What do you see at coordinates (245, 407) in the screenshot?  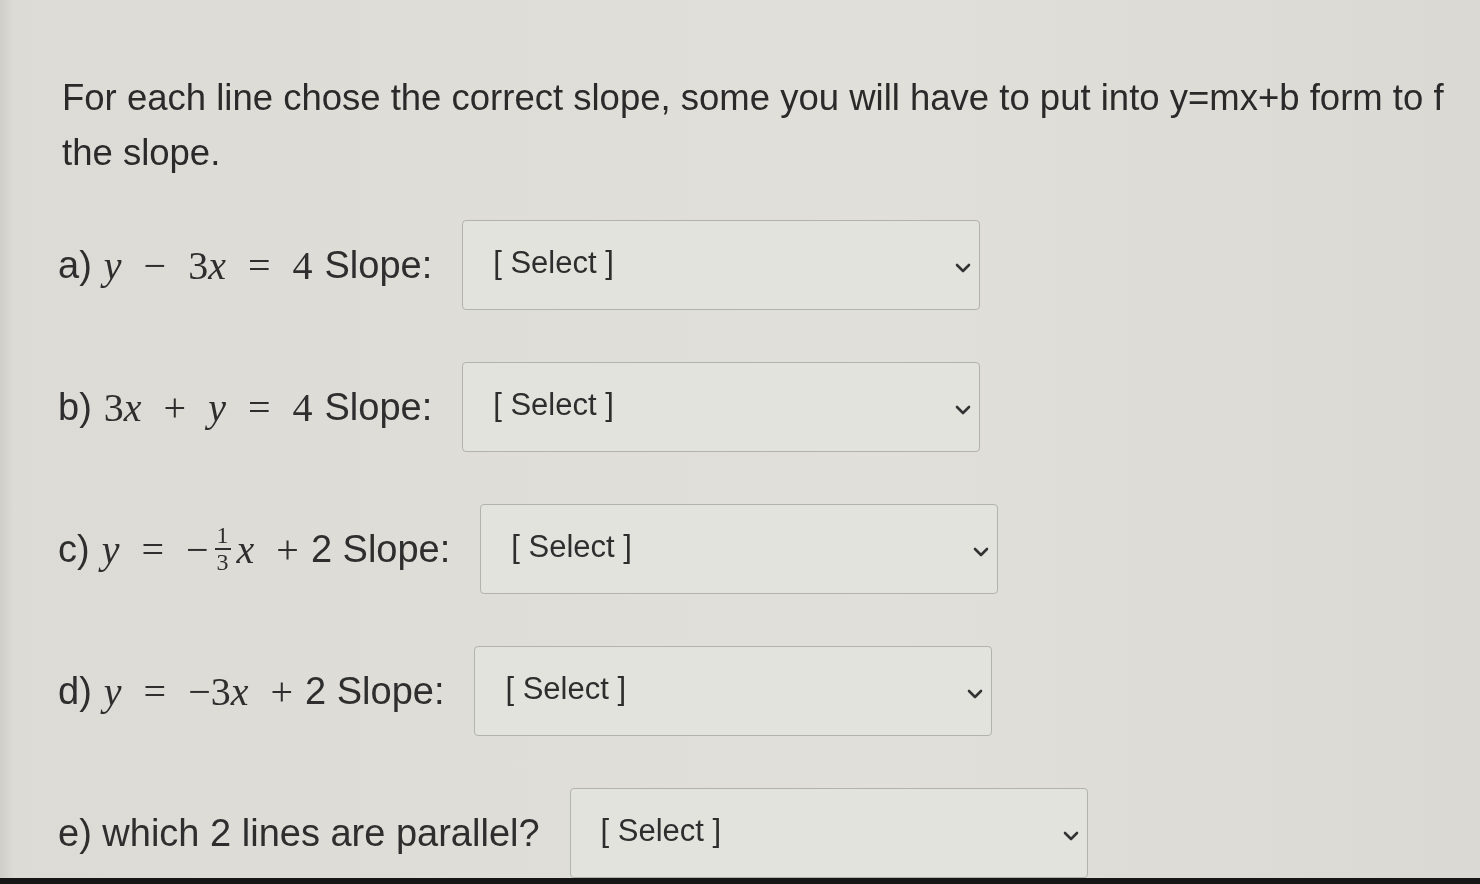 I see `question-label: b) 3x + y = 4 Slope:` at bounding box center [245, 407].